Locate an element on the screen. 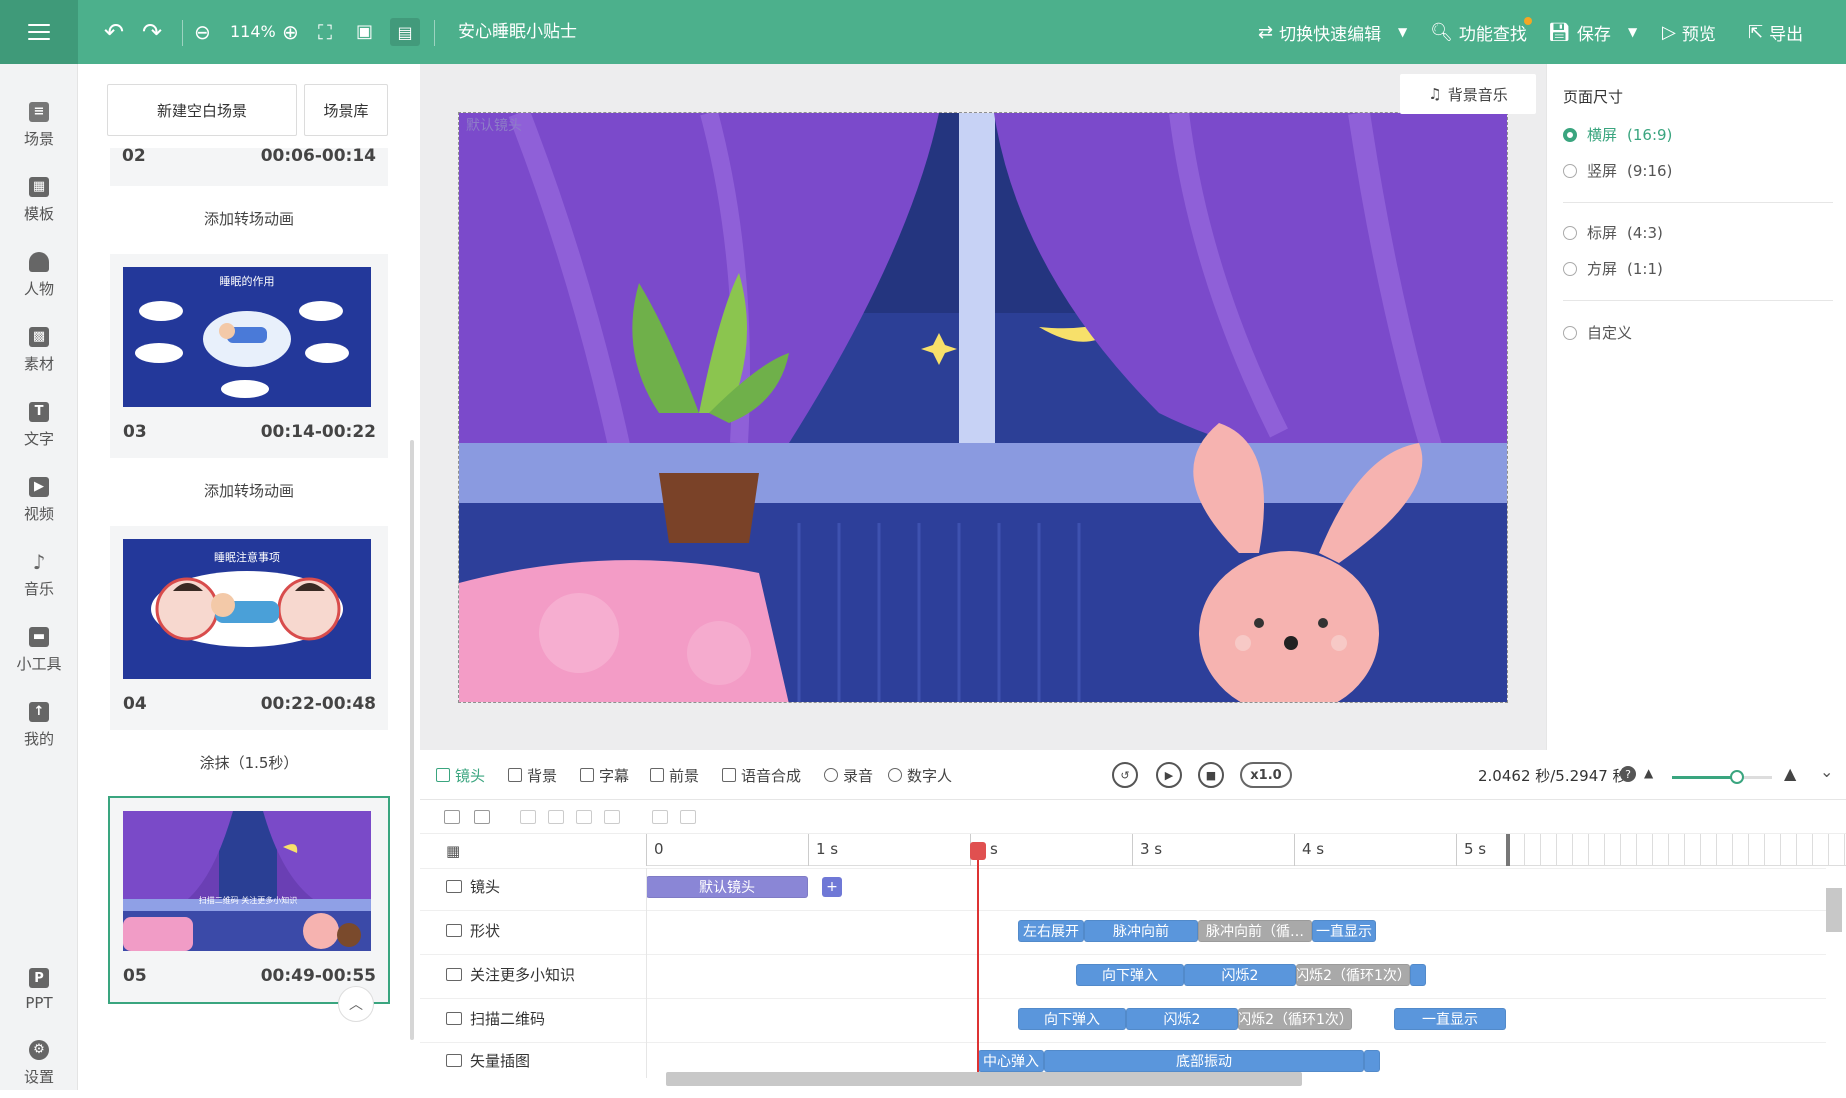 The width and height of the screenshot is (1846, 1098). radio-square: 方屏 (1:1) is located at coordinates (1613, 268).